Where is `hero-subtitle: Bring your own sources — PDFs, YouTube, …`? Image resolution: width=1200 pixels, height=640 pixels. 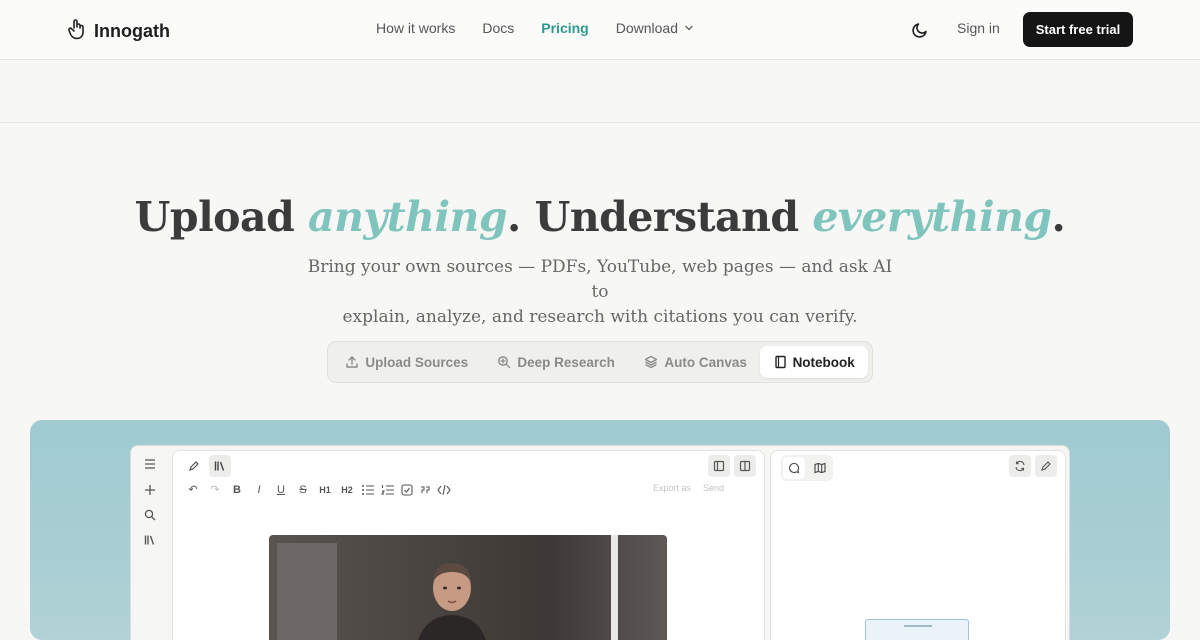 hero-subtitle: Bring your own sources — PDFs, YouTube, … is located at coordinates (600, 292).